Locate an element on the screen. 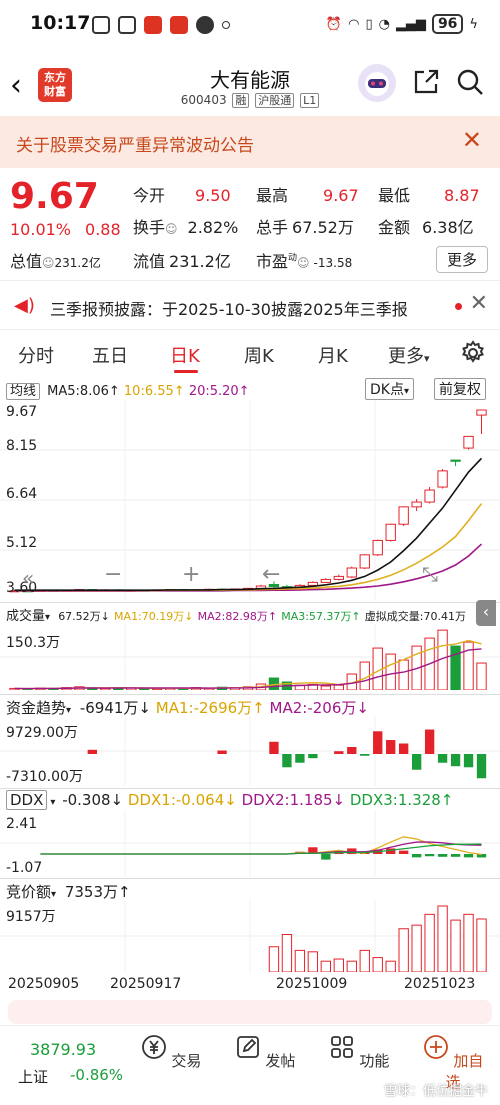 This screenshot has height=1105, width=500. gear-icon is located at coordinates (473, 353).